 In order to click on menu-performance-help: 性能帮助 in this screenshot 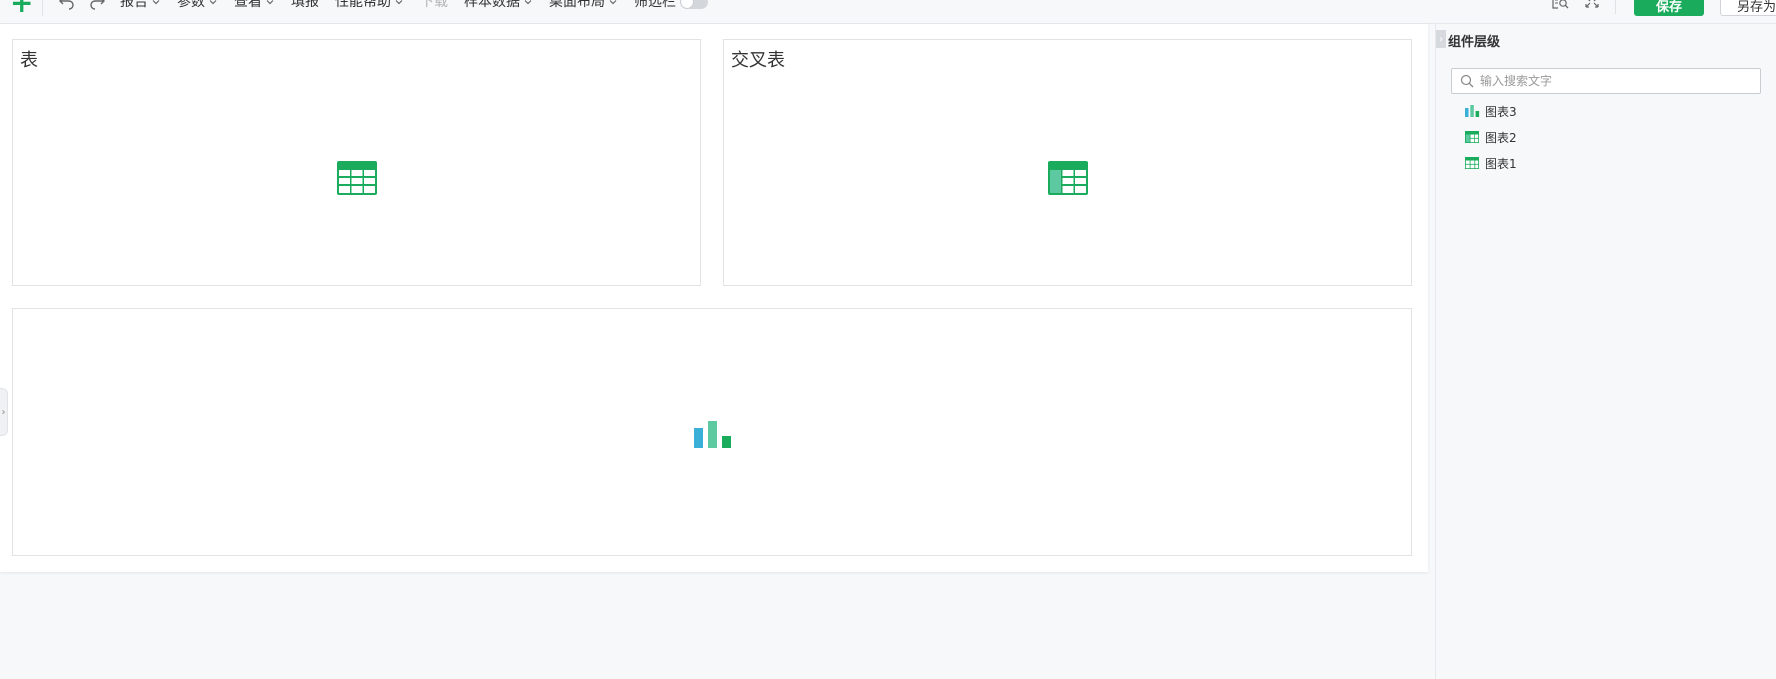, I will do `click(369, 6)`.